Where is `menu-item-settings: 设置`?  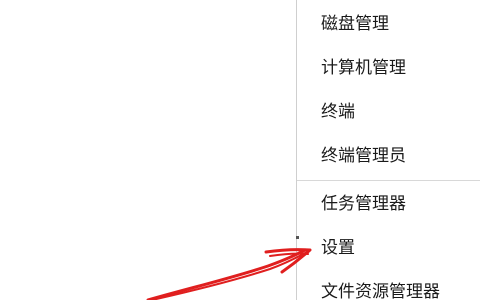
menu-item-settings: 设置 is located at coordinates (338, 248).